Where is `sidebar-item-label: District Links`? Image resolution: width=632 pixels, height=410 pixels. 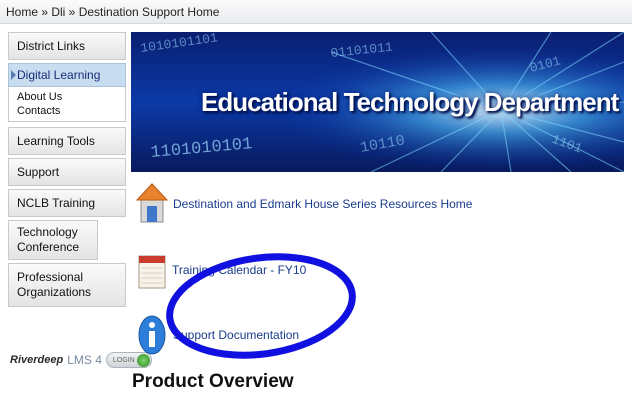 sidebar-item-label: District Links is located at coordinates (51, 46).